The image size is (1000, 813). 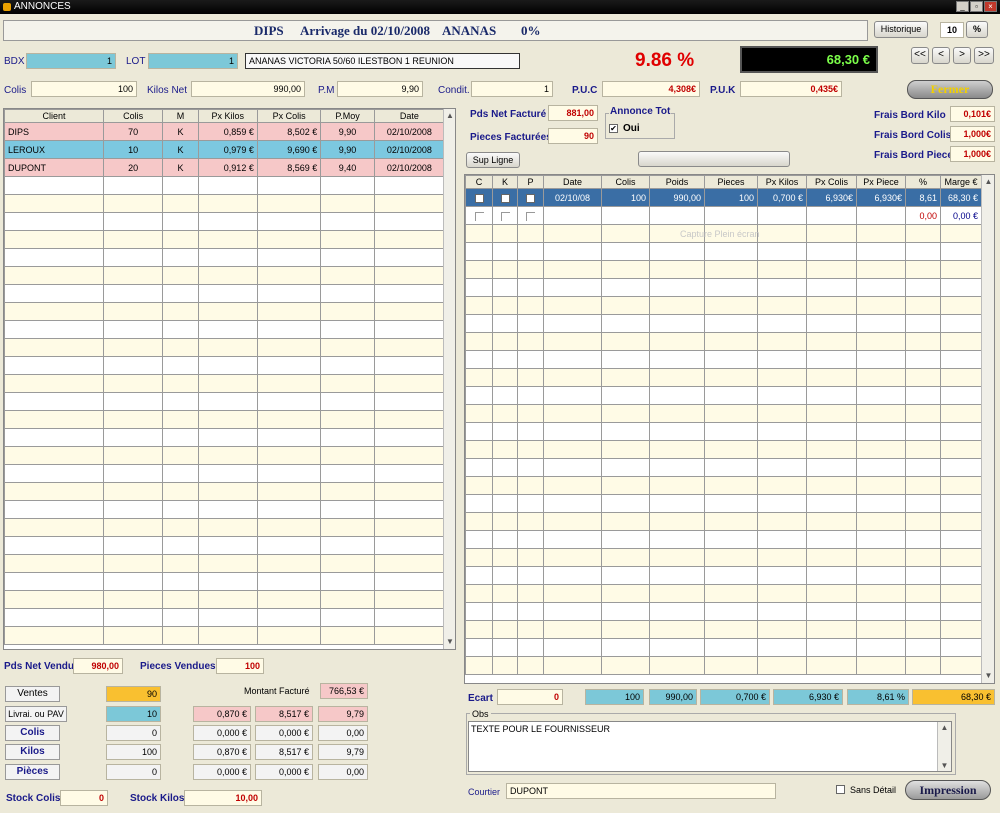 I want to click on table-row: DUPONT 20 K 0,912 €8,569 €9,40 02/10/2008, so click(x=225, y=167).